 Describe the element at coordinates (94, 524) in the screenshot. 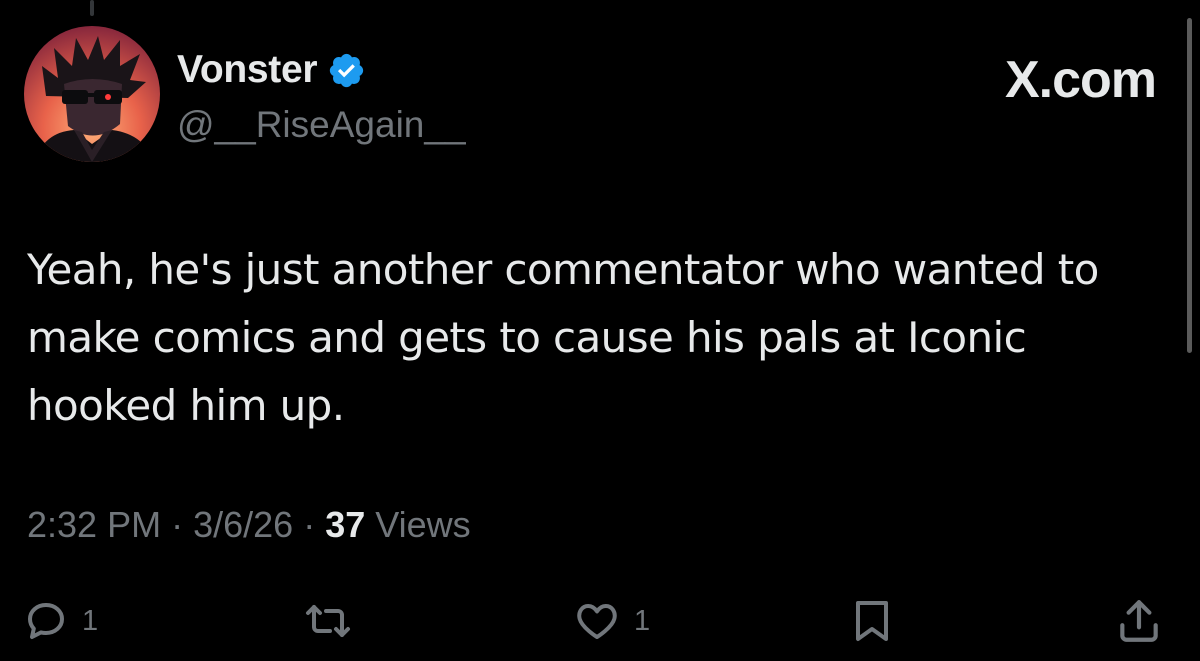

I see `tweet-time: 2:32 PM` at that location.